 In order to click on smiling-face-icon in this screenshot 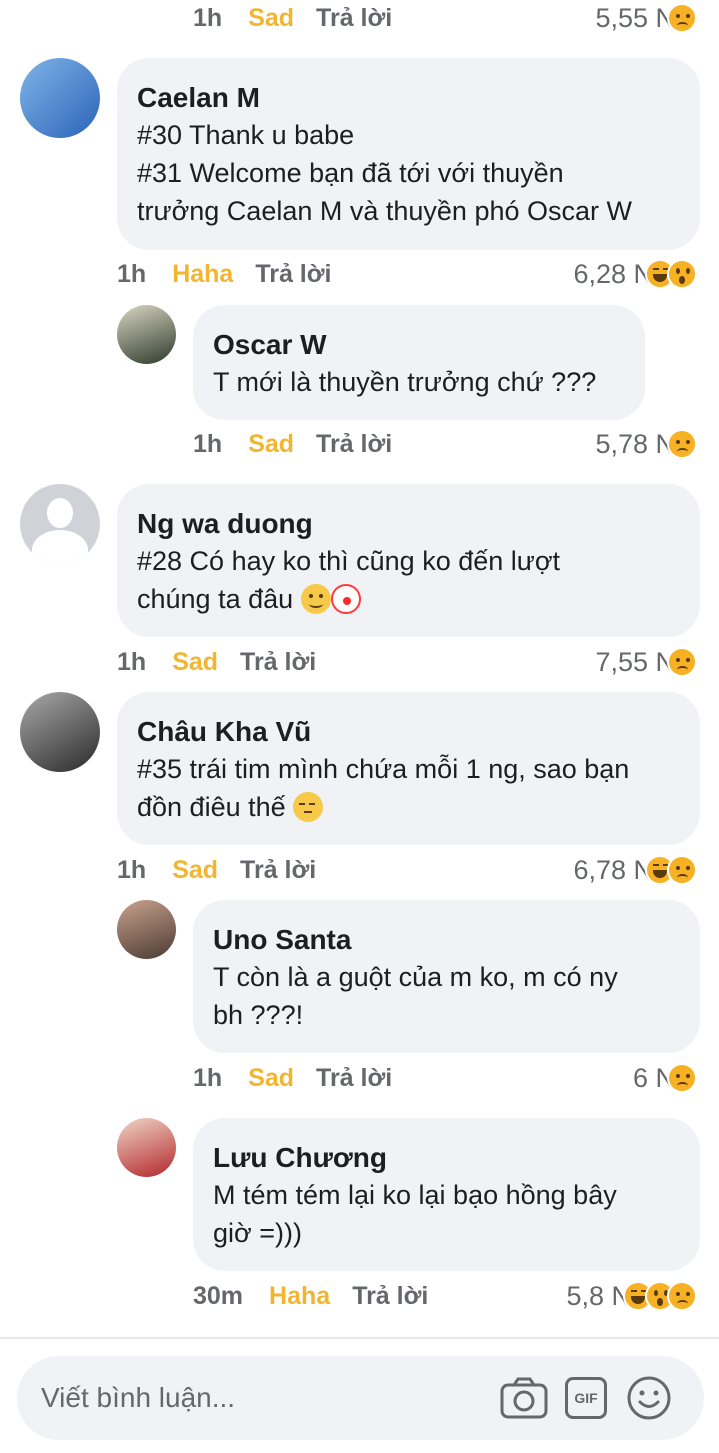, I will do `click(315, 599)`.